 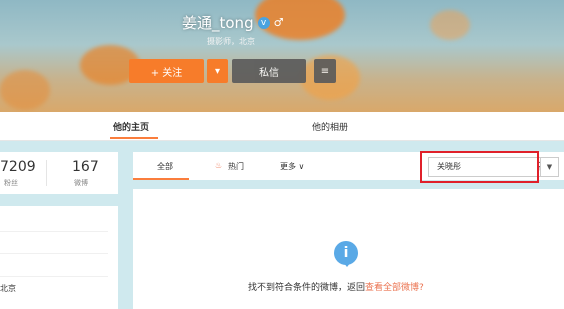 I want to click on username: 姜通_tong, so click(x=218, y=23).